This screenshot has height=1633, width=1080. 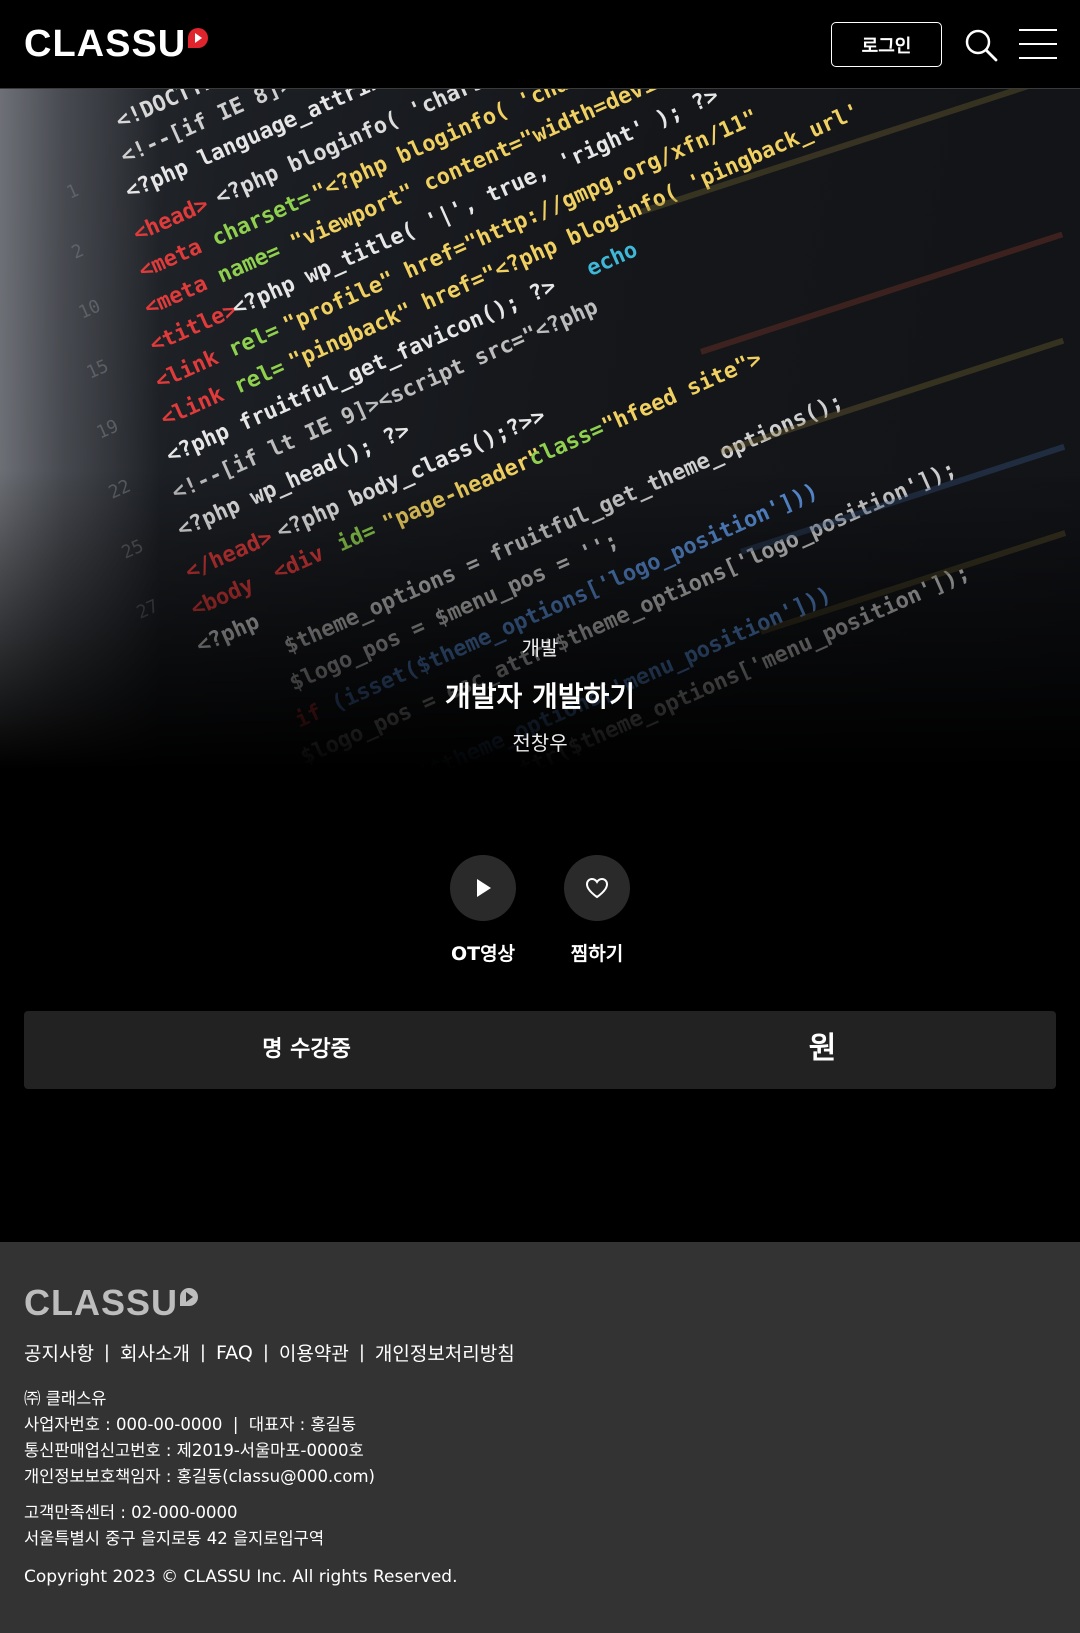 What do you see at coordinates (194, 1450) in the screenshot?
I see `ecommerce-registration: 통신판매업신고번호 : 제2019-서울마포-0000호` at bounding box center [194, 1450].